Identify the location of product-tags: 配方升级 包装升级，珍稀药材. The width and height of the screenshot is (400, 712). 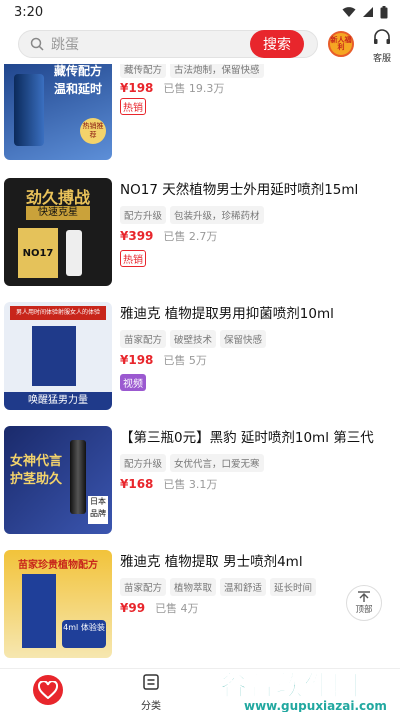
(192, 215).